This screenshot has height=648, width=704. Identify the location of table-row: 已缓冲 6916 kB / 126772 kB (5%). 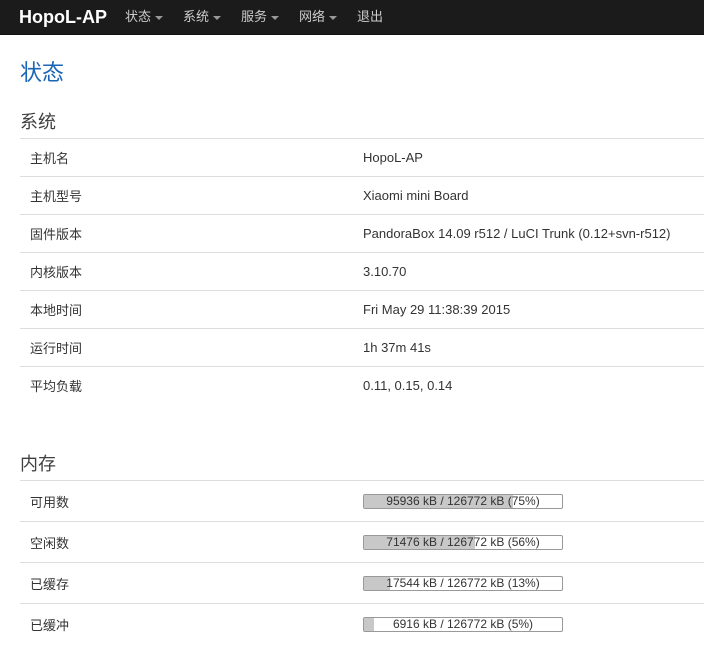
(362, 623).